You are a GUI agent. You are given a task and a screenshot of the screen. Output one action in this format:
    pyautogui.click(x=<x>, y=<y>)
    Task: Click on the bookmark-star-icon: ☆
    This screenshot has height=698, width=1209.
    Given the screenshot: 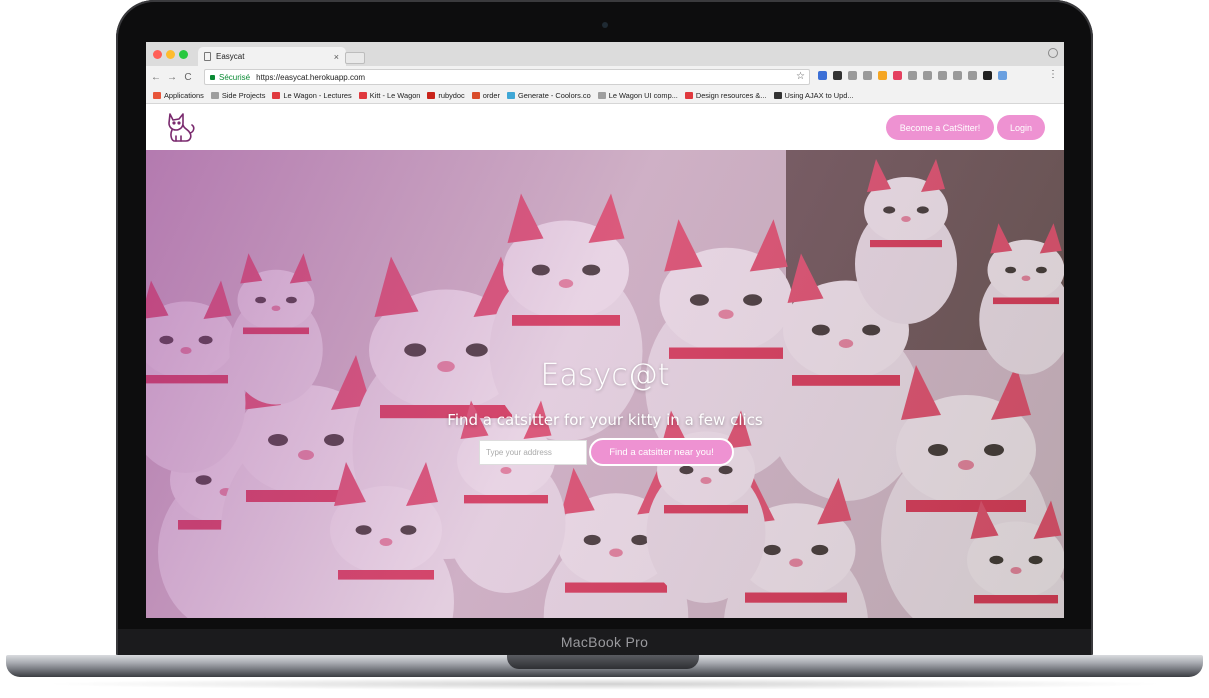 What is the action you would take?
    pyautogui.click(x=800, y=76)
    